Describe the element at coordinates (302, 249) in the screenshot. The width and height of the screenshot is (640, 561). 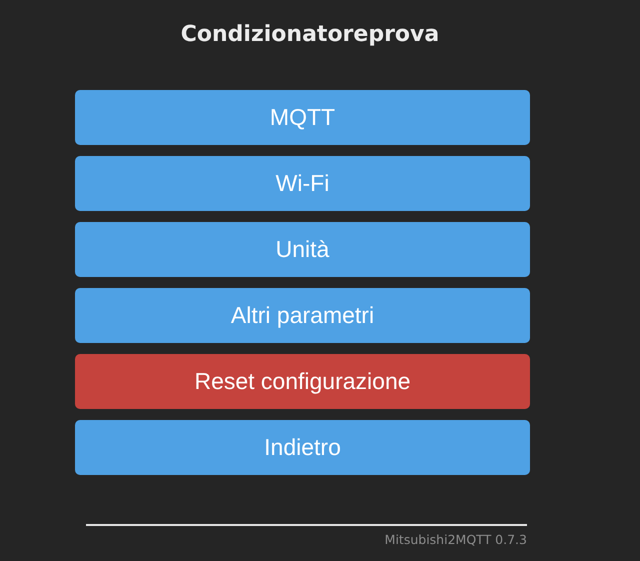
I see `menu-button: Unità` at that location.